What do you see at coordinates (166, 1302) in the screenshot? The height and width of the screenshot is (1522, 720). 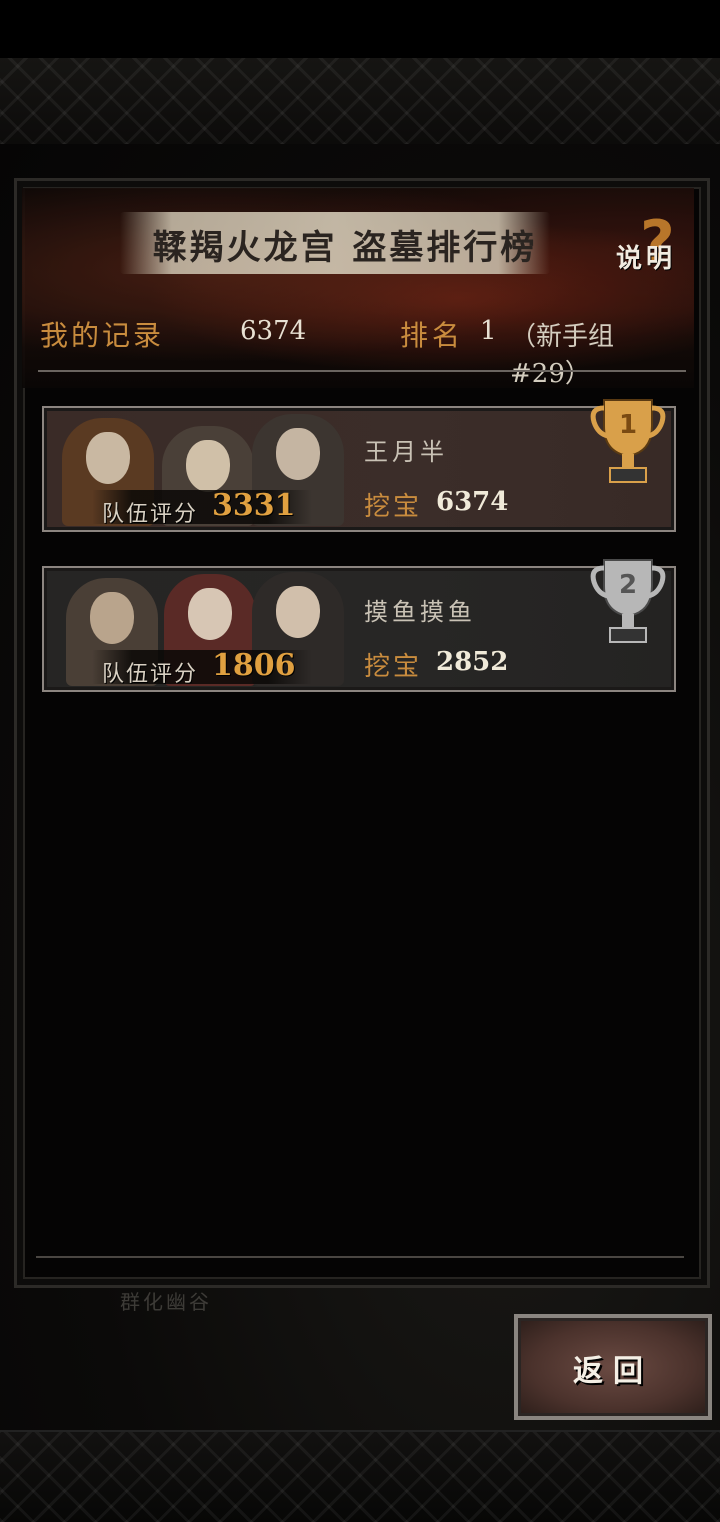 I see `map-area-label: 群化幽谷` at bounding box center [166, 1302].